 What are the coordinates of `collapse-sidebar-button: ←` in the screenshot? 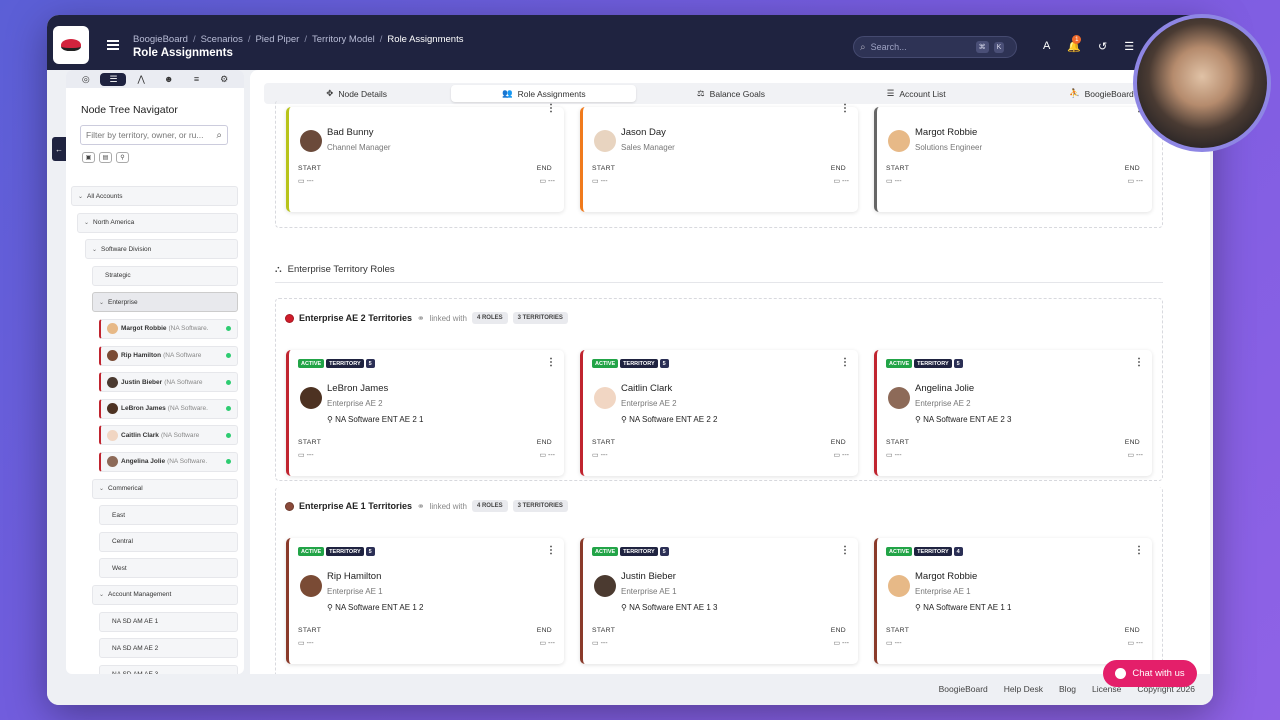 It's located at (59, 149).